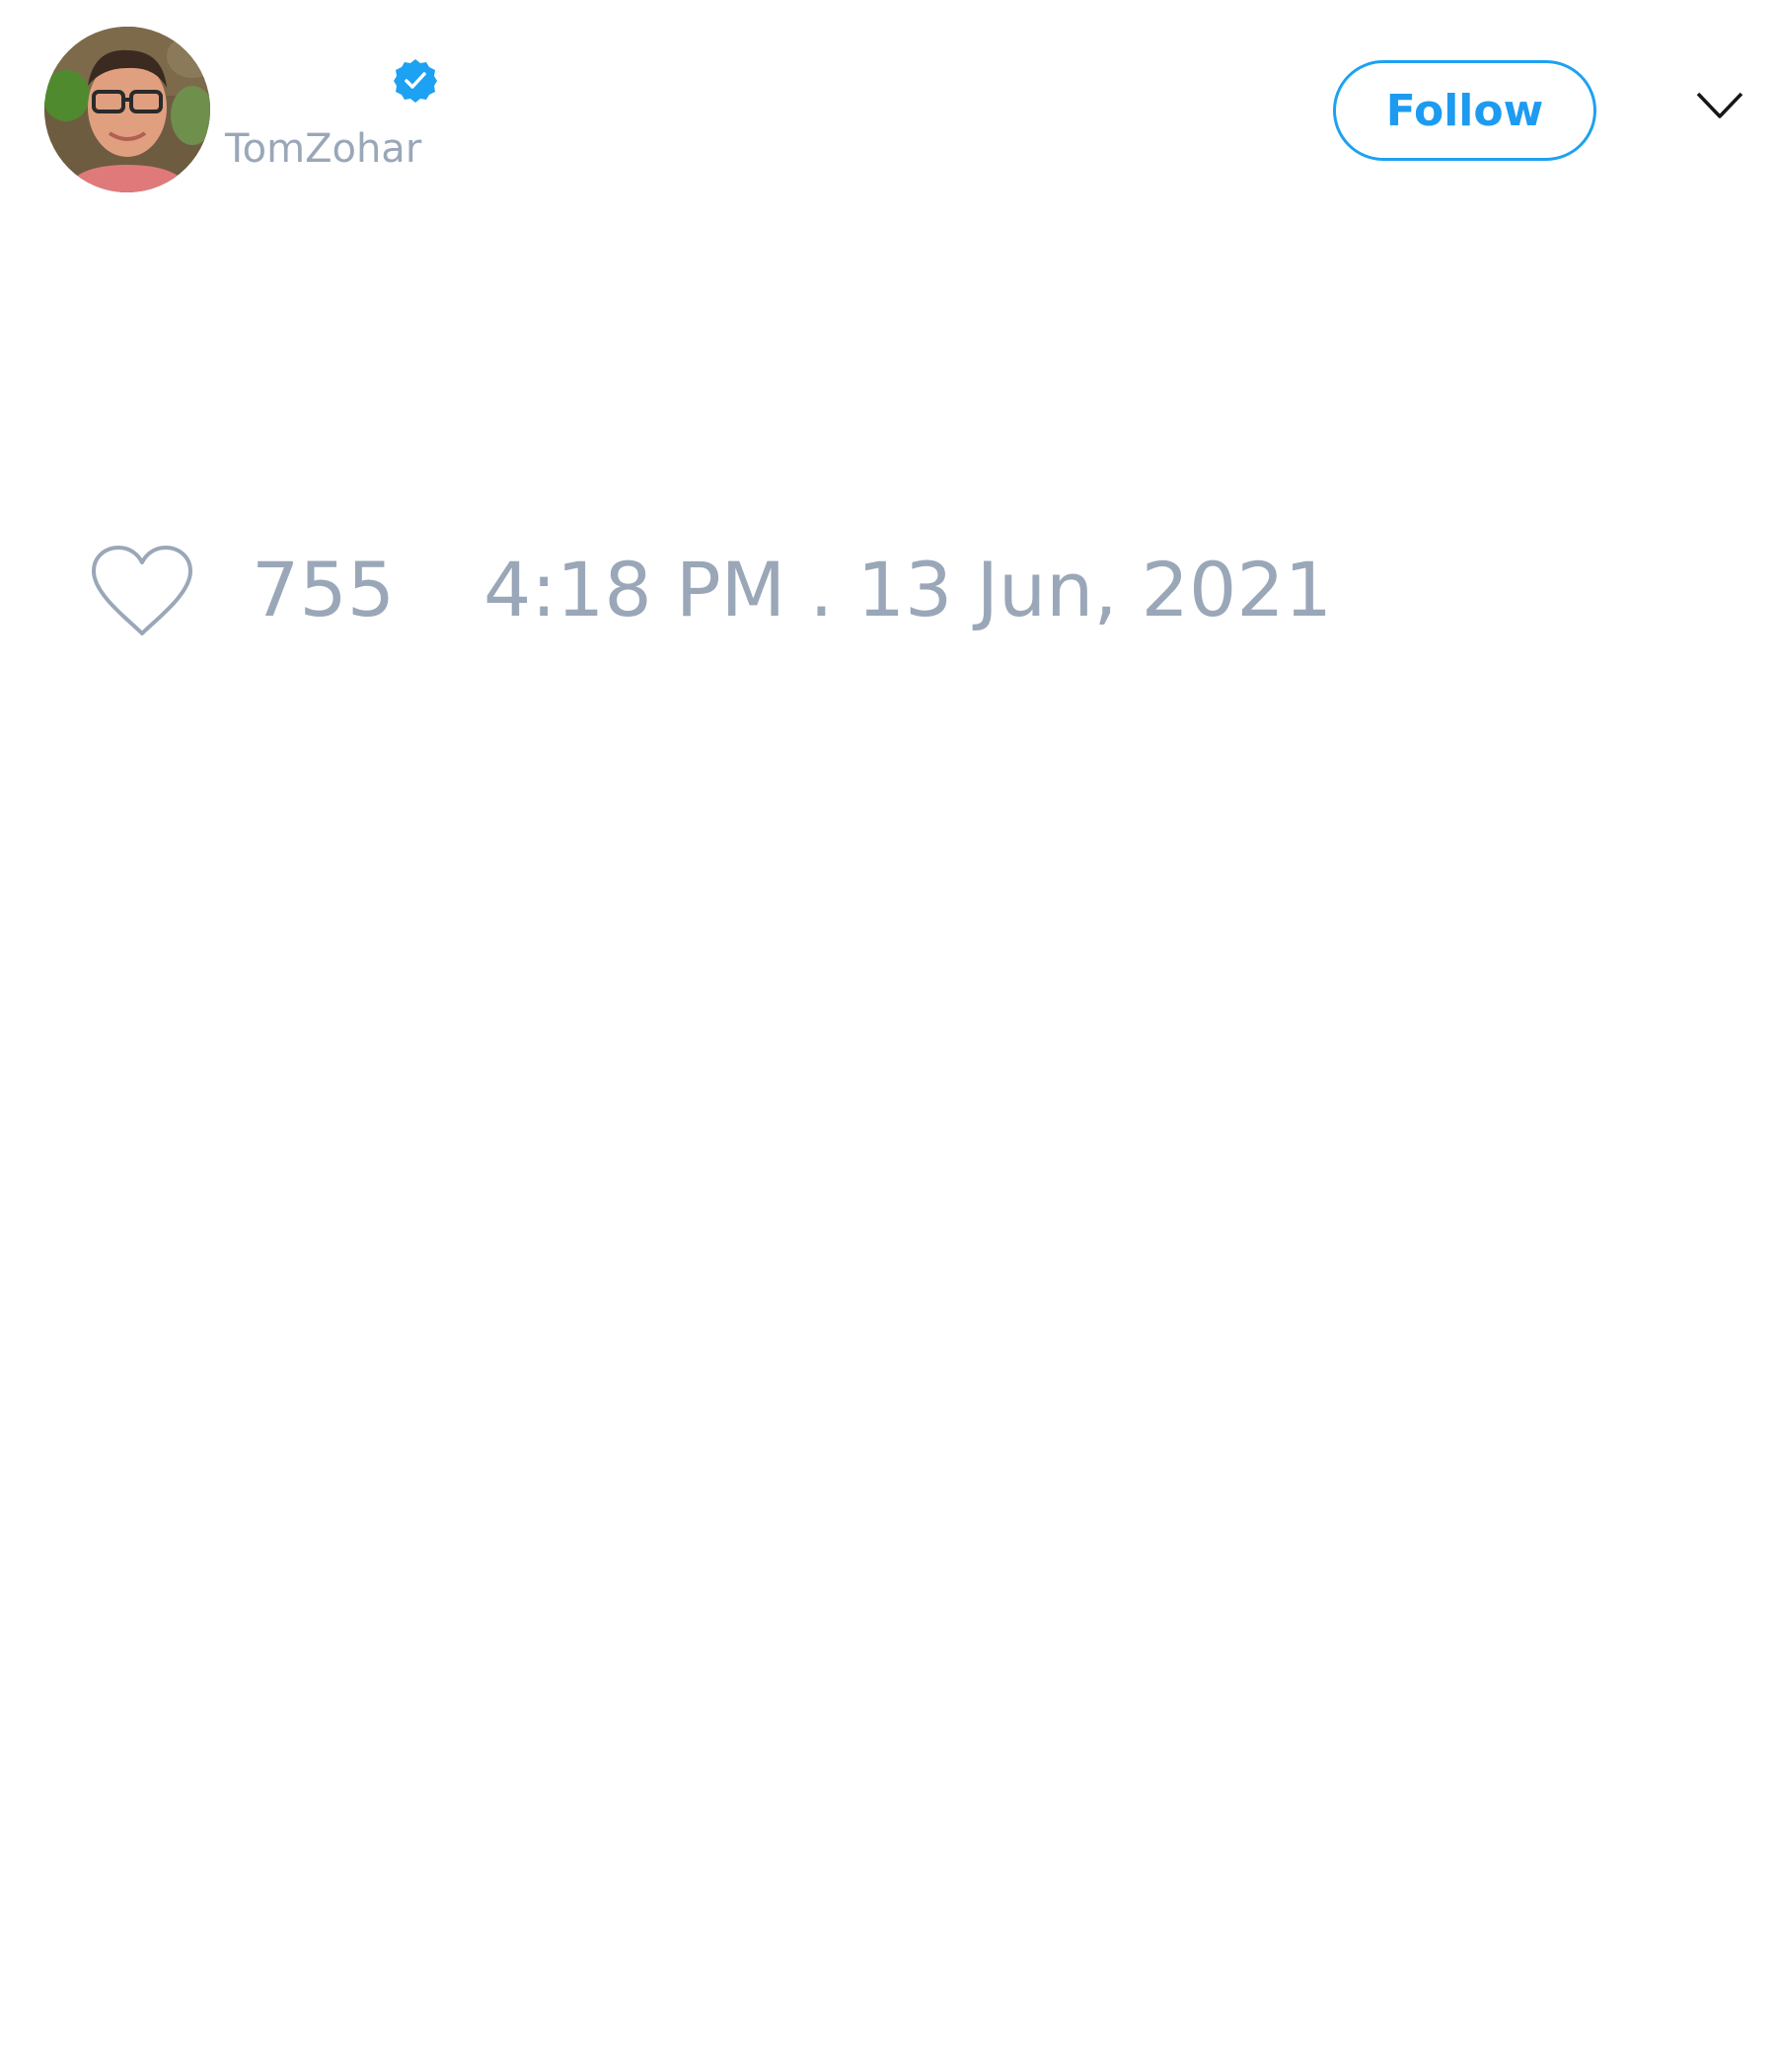  What do you see at coordinates (142, 592) in the screenshot?
I see `heart-outline-icon` at bounding box center [142, 592].